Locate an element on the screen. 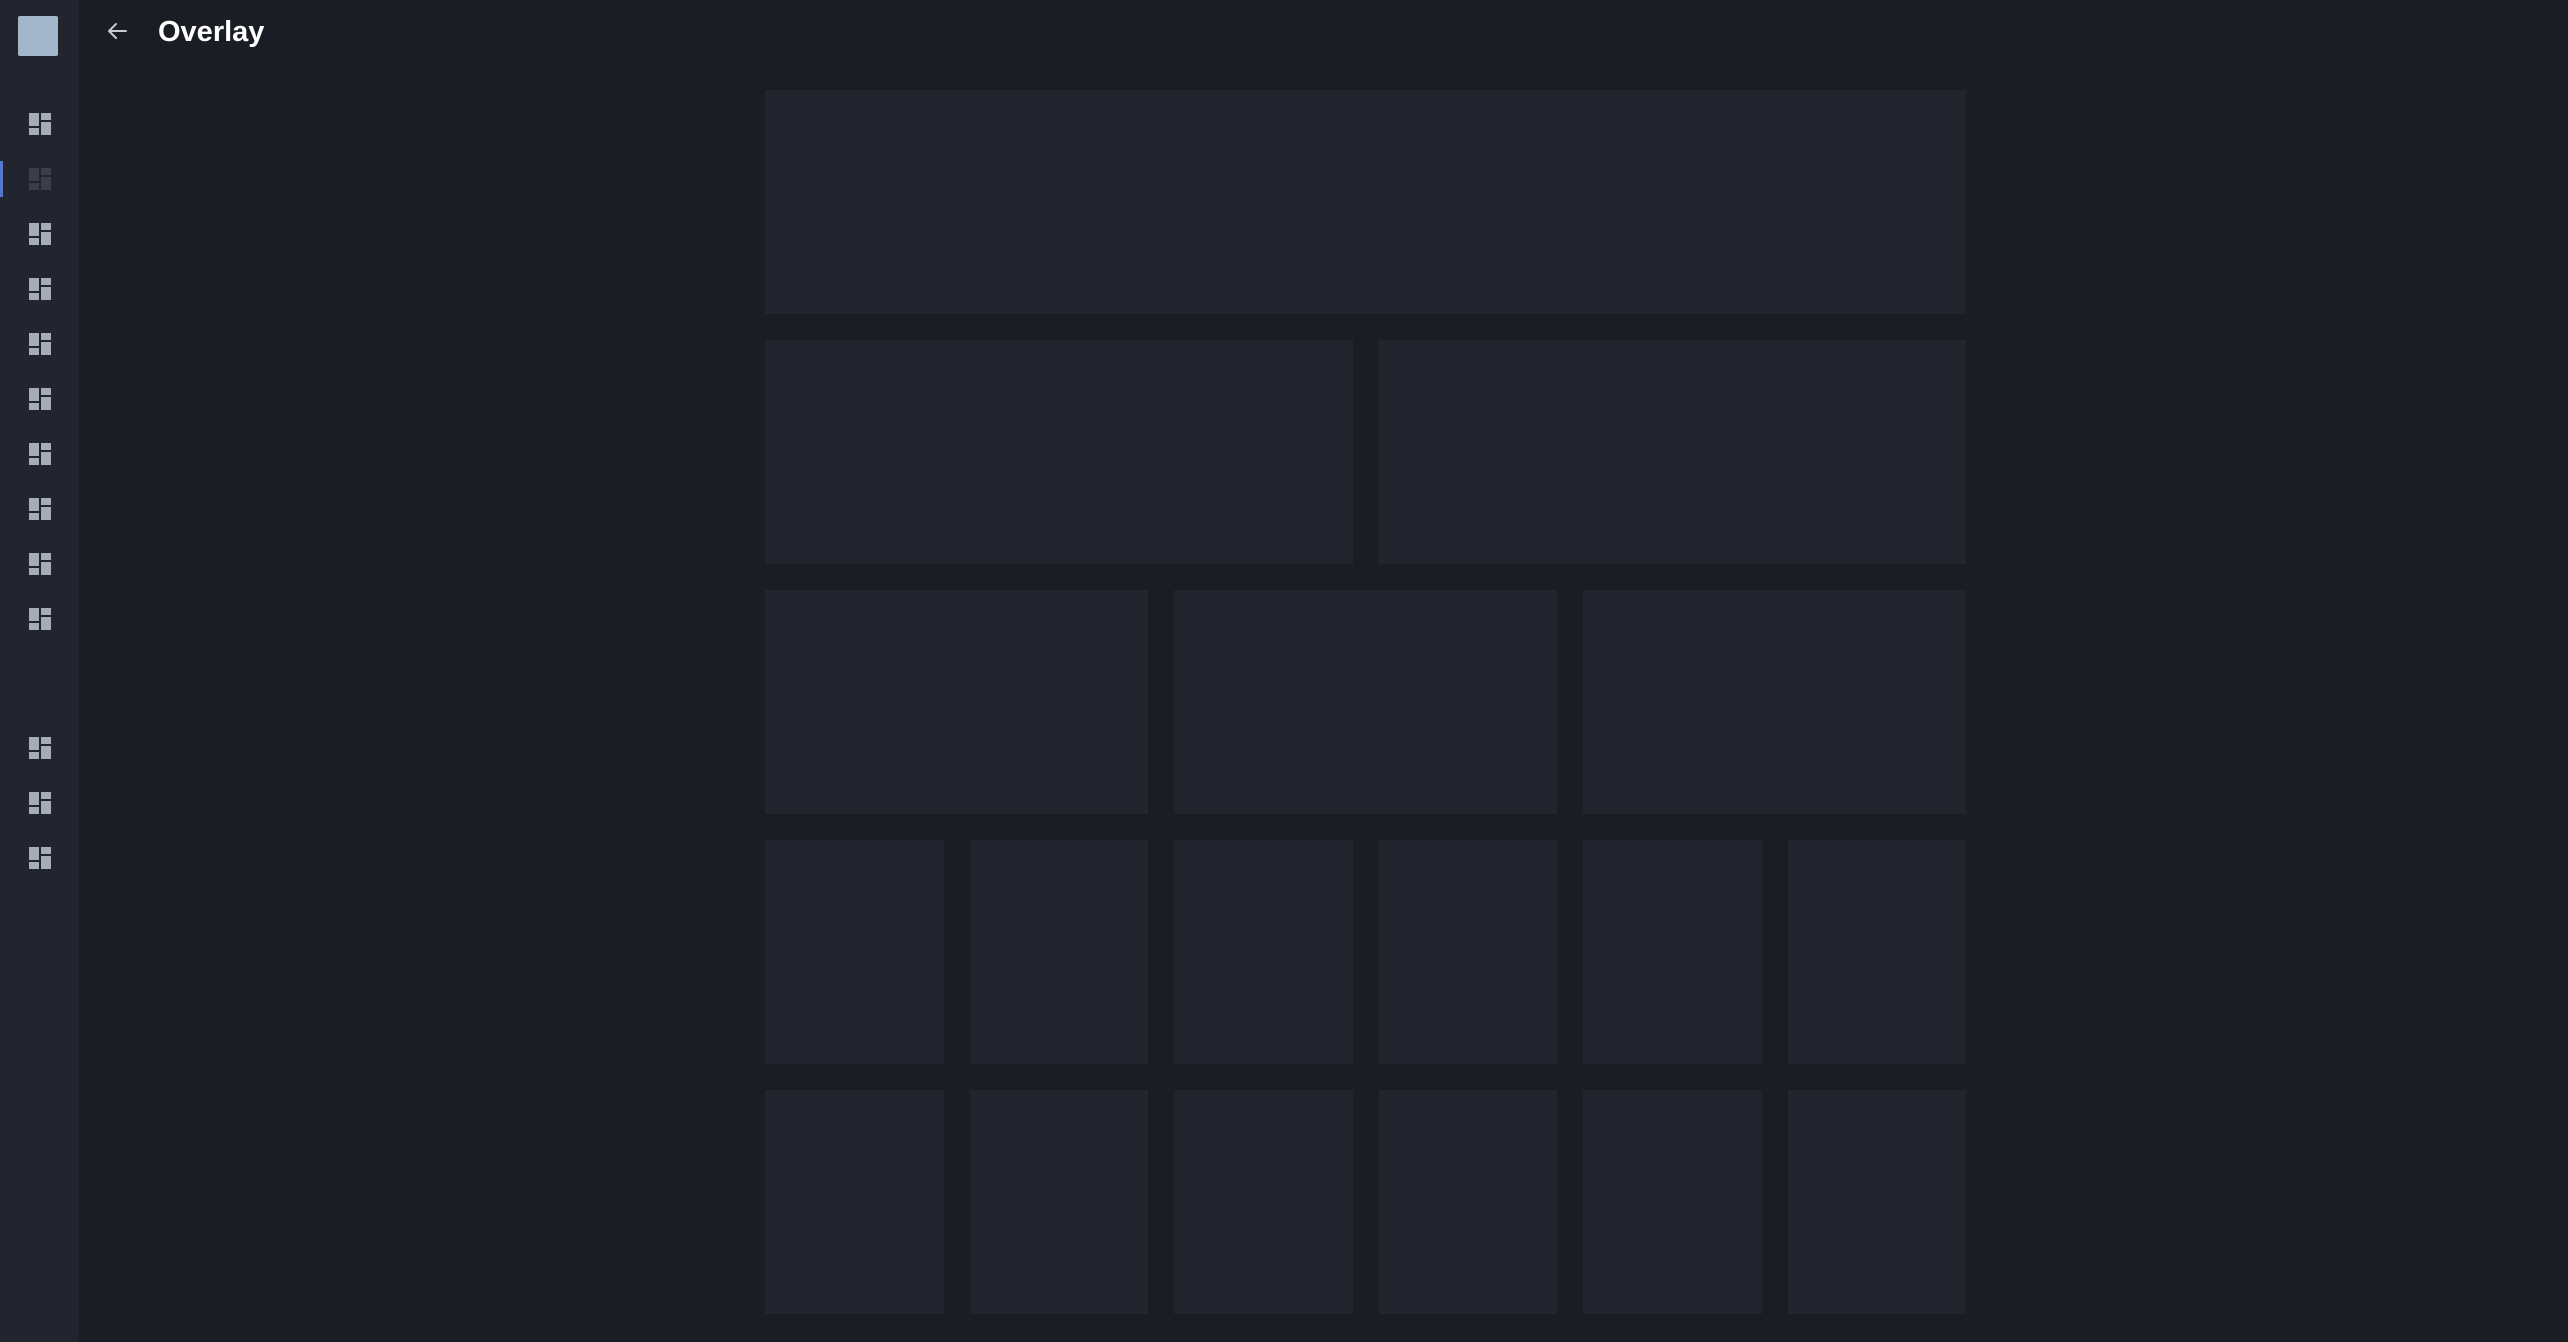 Image resolution: width=2568 pixels, height=1342 pixels. page-title: Overlay is located at coordinates (211, 32).